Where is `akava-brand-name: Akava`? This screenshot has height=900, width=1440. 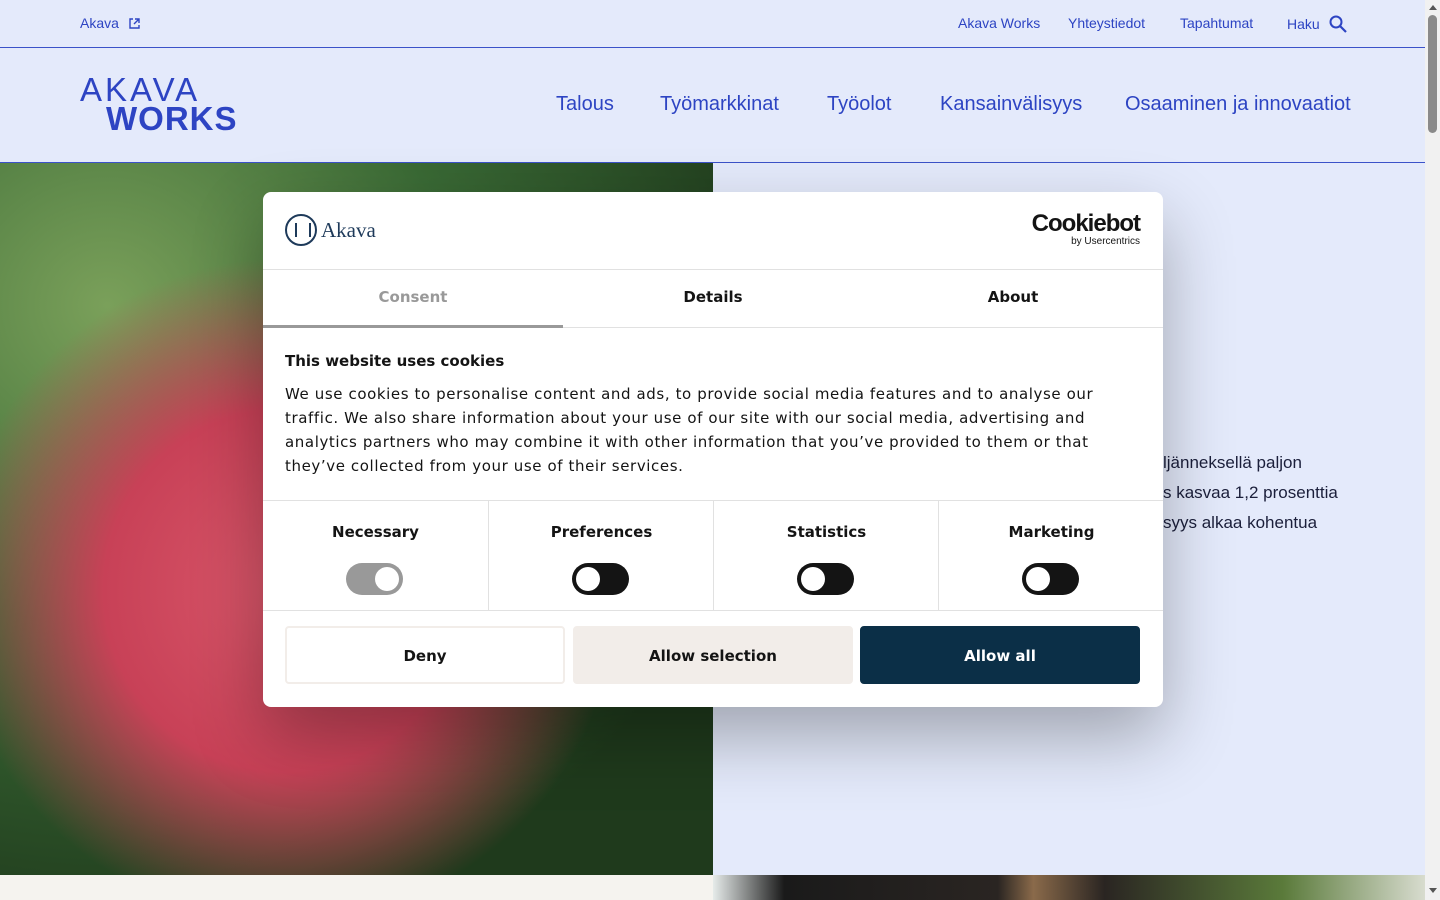
akava-brand-name: Akava is located at coordinates (348, 229).